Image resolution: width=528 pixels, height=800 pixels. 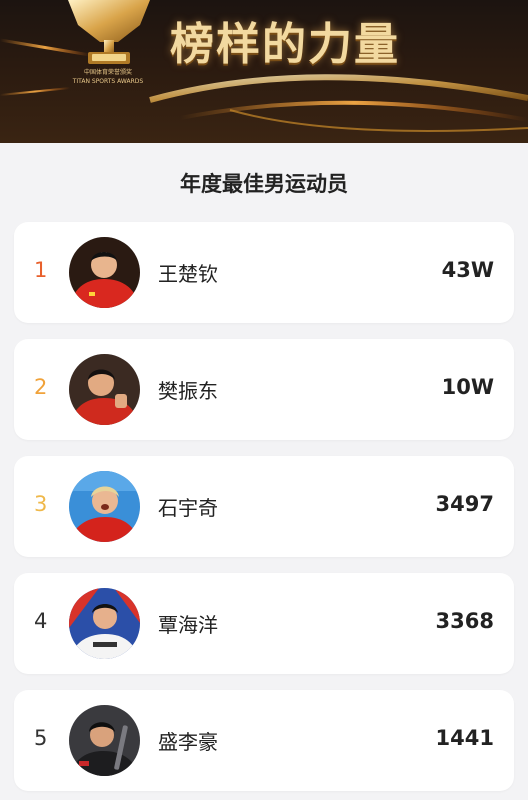 What do you see at coordinates (464, 621) in the screenshot?
I see `vote-count: 3368` at bounding box center [464, 621].